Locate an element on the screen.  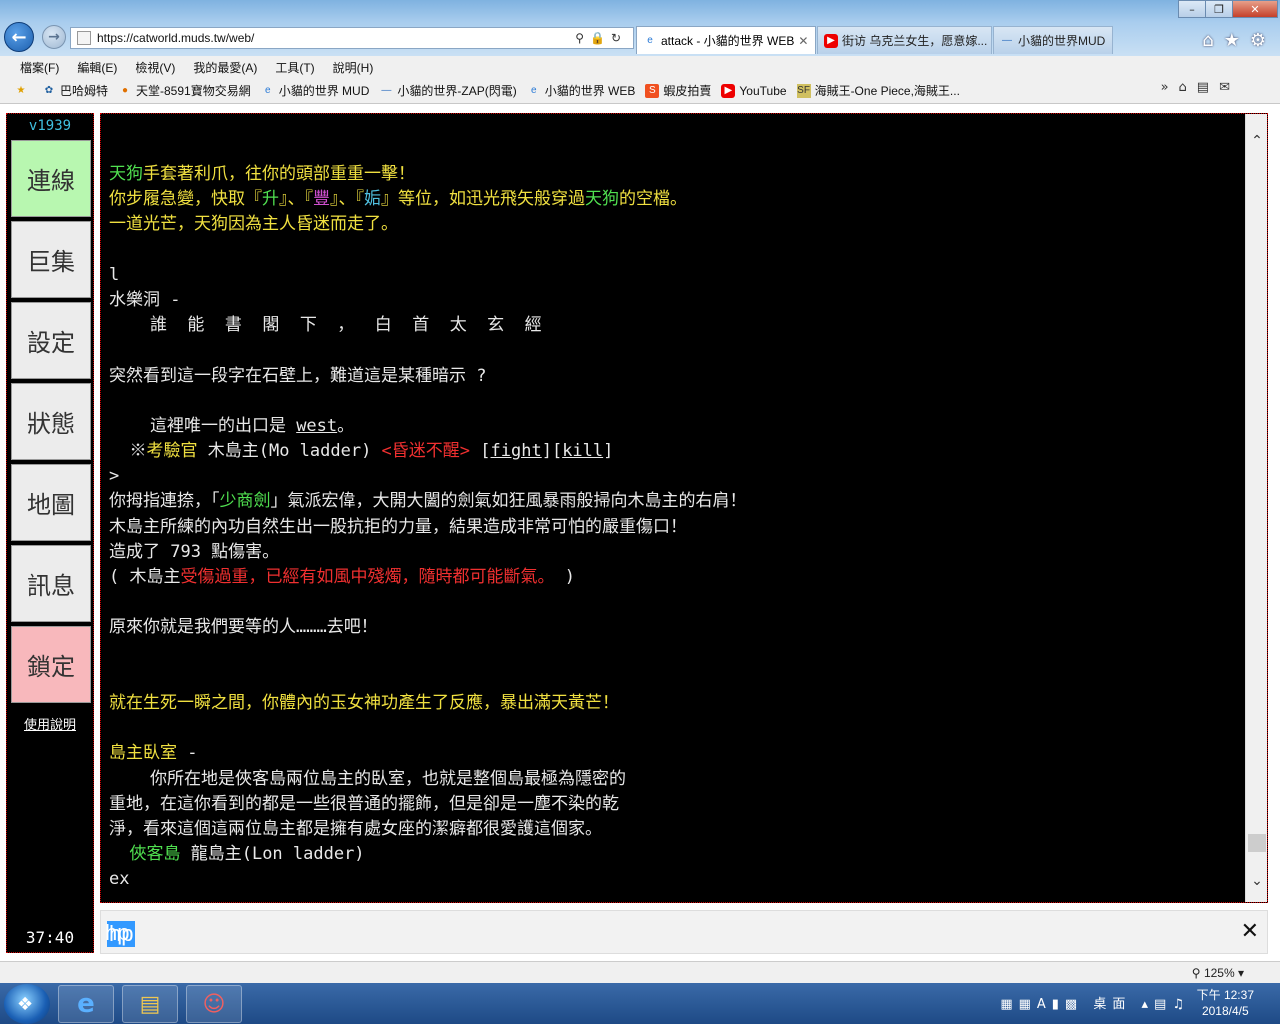
terminal-segment: 升 is located at coordinates (270, 199).